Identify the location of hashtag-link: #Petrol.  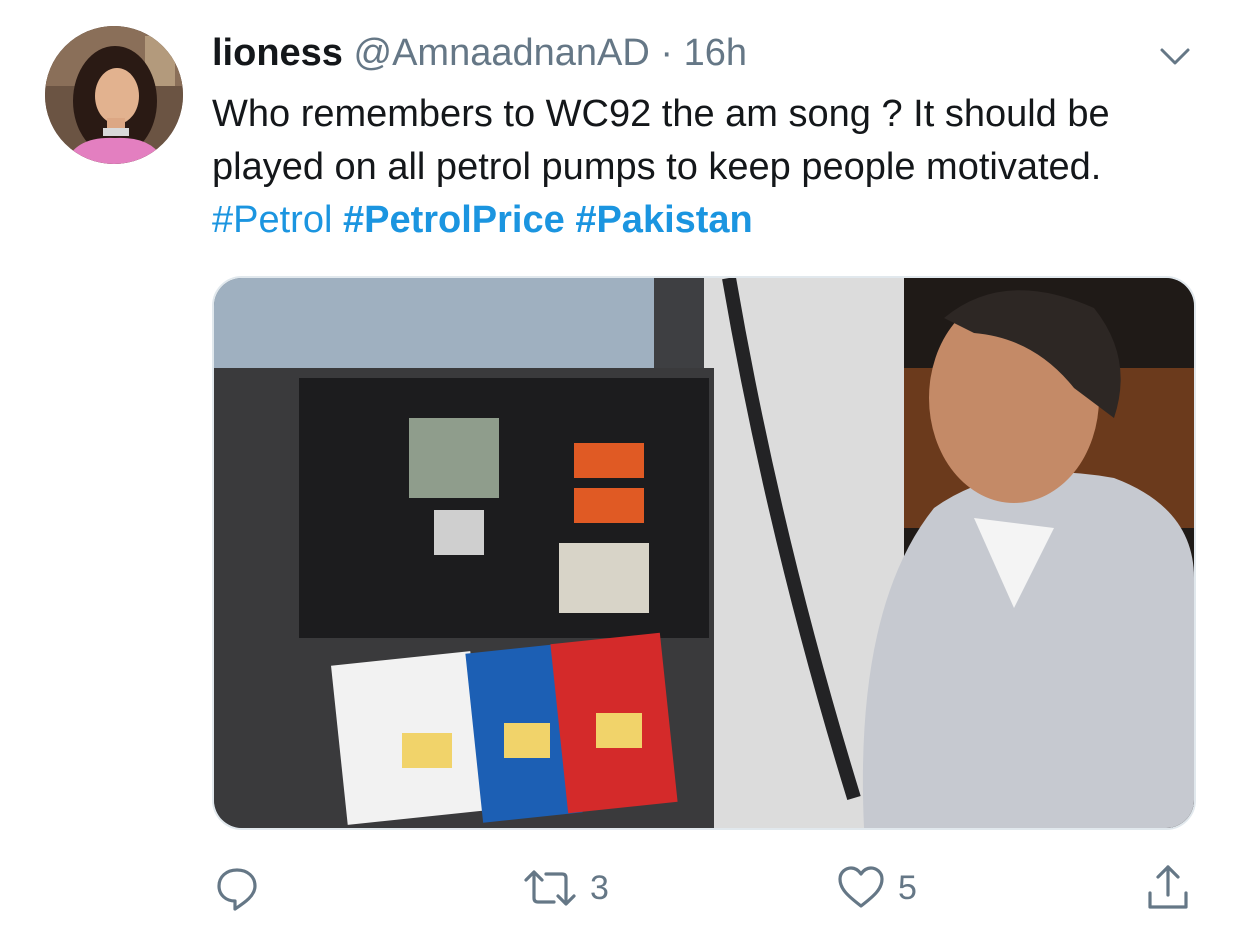
(272, 220).